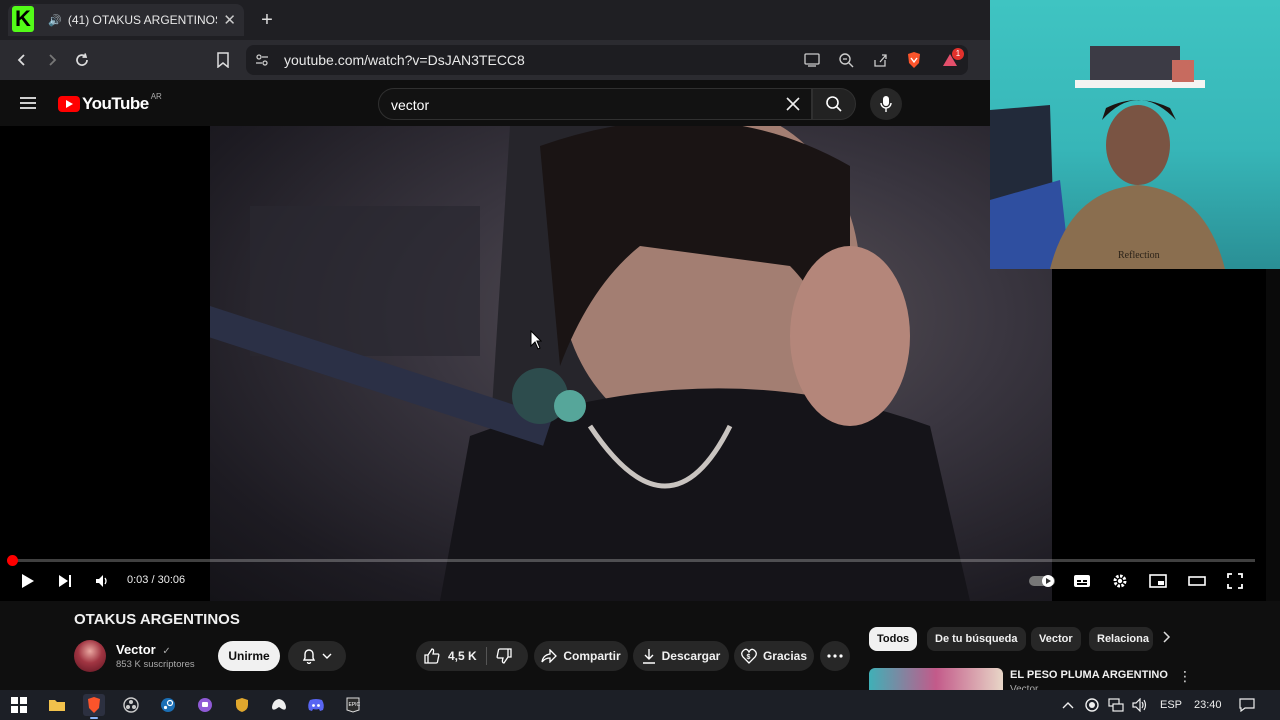 This screenshot has height=720, width=1280. What do you see at coordinates (976, 639) in the screenshot?
I see `chip-from-search: De tu búsqueda` at bounding box center [976, 639].